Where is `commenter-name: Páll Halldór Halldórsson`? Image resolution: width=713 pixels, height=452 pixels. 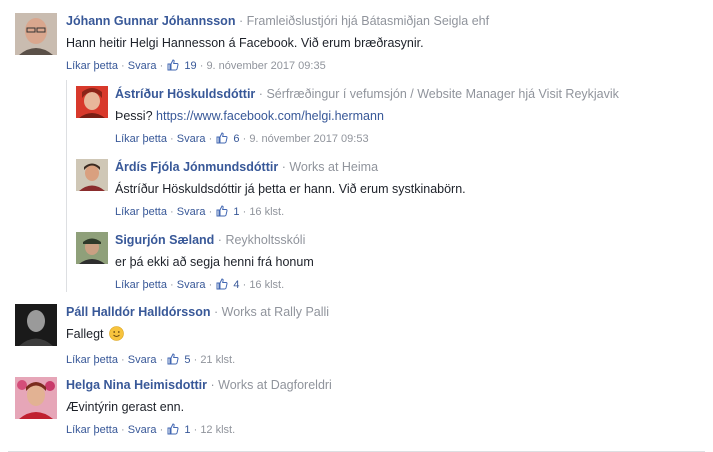 commenter-name: Páll Halldór Halldórsson is located at coordinates (138, 312).